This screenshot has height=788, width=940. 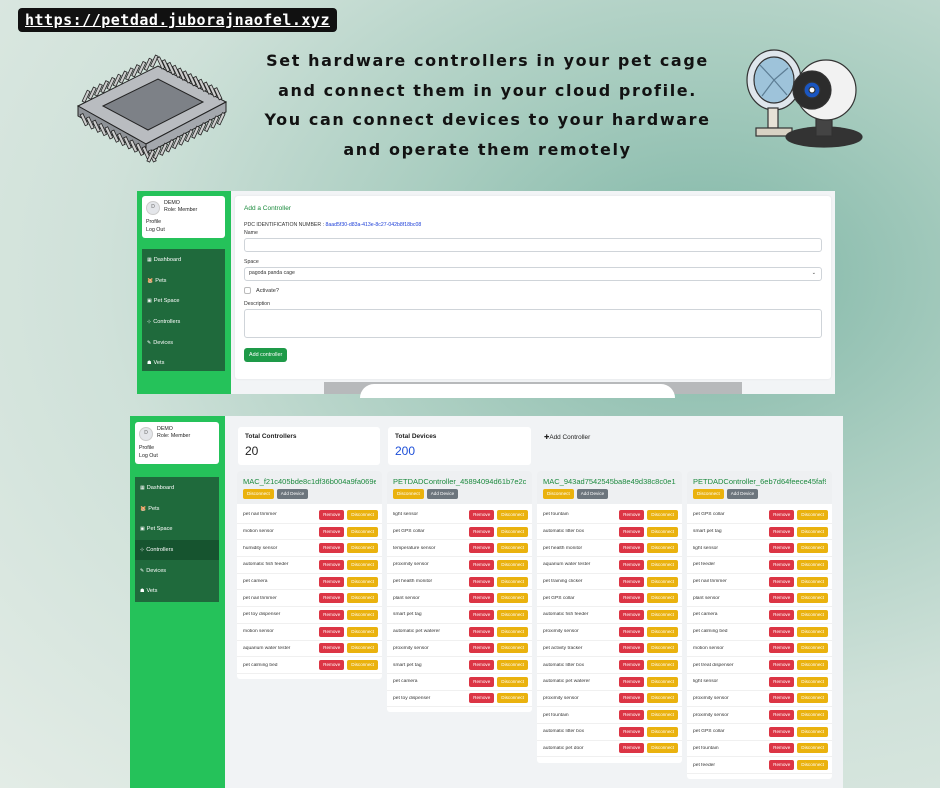 I want to click on disconnect-controller-button: Disconnect, so click(x=708, y=494).